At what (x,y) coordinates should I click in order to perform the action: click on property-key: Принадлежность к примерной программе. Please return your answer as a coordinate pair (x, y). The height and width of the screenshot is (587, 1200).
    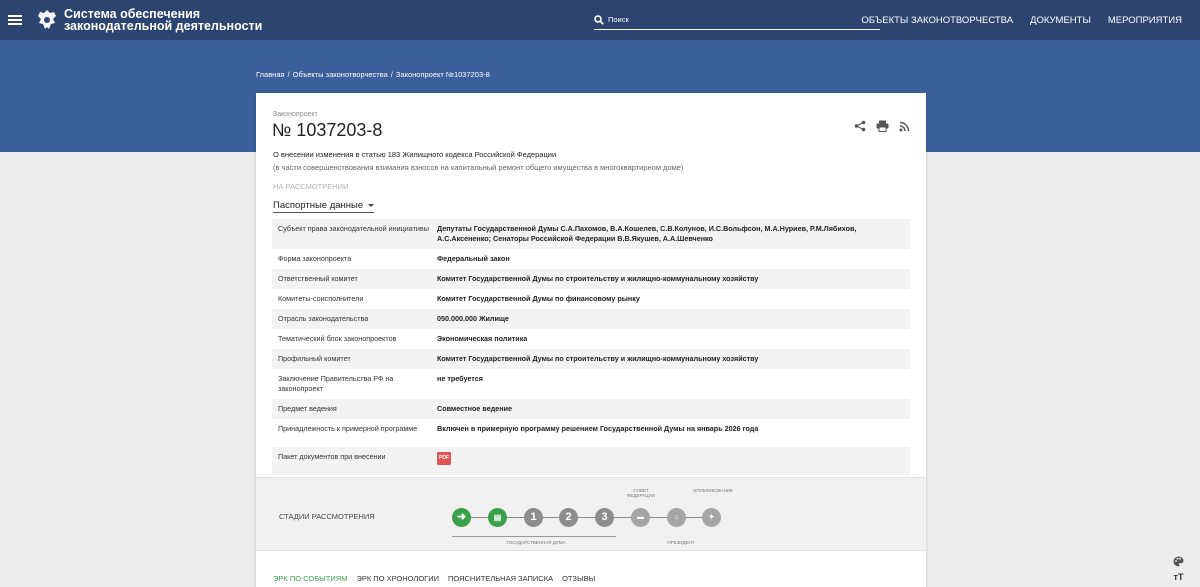
    Looking at the image, I should click on (348, 428).